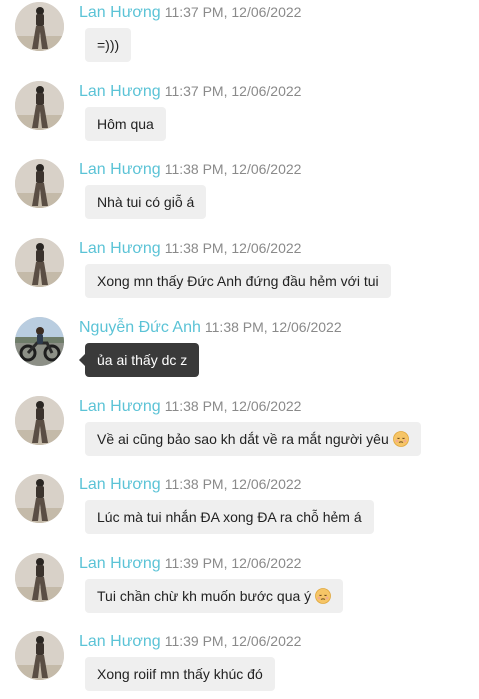 This screenshot has height=699, width=479. I want to click on chat-message: Lan Hương 11:37 PM, 12/06/2022 =))), so click(239, 35).